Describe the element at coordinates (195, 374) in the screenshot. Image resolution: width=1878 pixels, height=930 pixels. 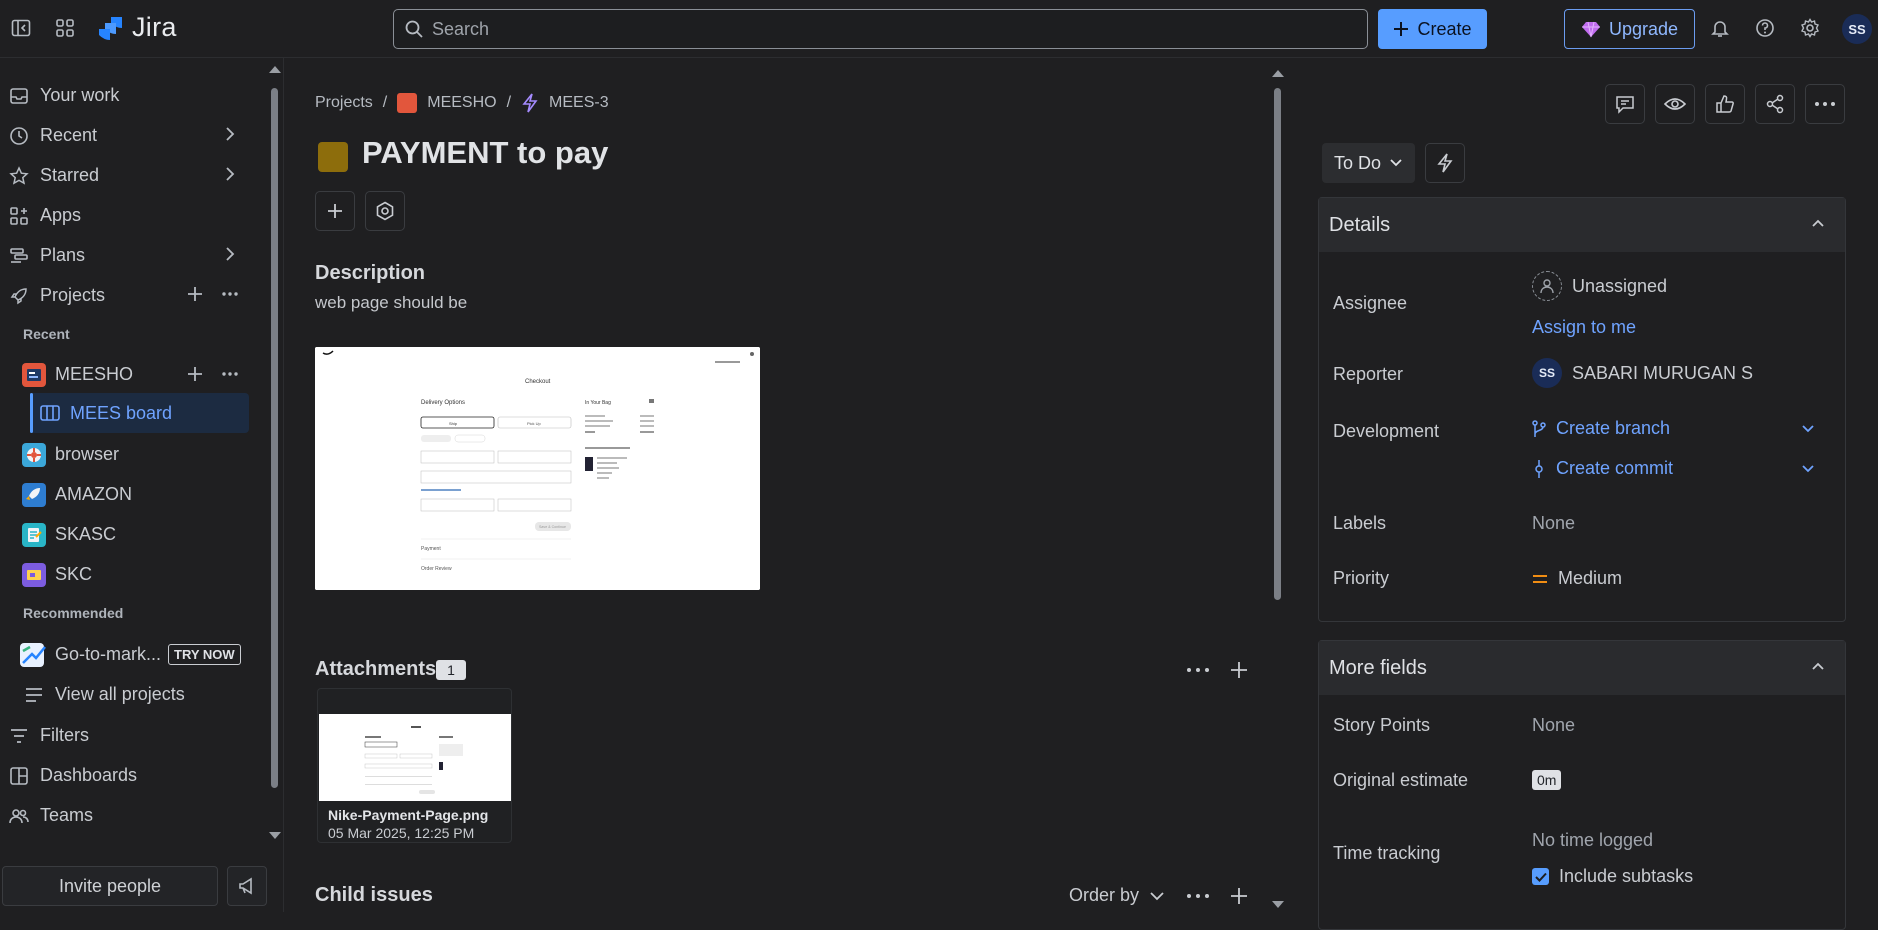
I see `add-plus-icon` at that location.